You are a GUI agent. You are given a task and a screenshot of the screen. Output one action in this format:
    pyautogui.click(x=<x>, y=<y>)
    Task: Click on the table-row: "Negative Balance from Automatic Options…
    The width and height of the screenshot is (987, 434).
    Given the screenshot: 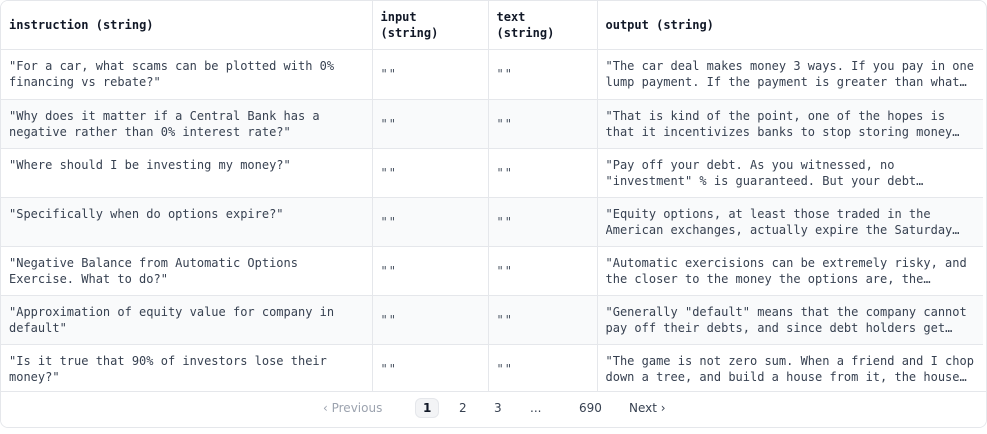 What is the action you would take?
    pyautogui.click(x=492, y=271)
    